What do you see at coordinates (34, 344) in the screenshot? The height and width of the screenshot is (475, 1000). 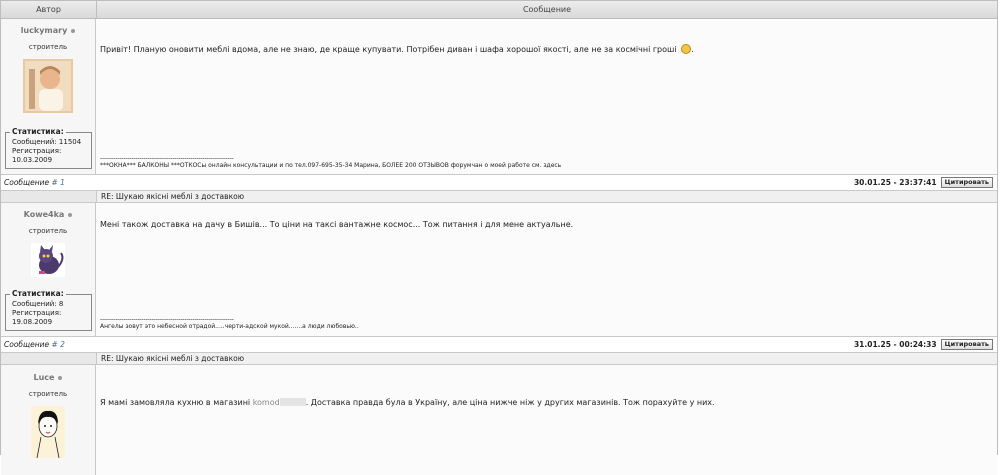 I see `post-label: Сообщение # 2` at bounding box center [34, 344].